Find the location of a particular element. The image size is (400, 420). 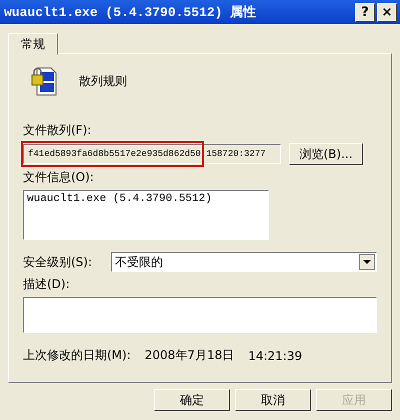

help-button: ? is located at coordinates (365, 12).